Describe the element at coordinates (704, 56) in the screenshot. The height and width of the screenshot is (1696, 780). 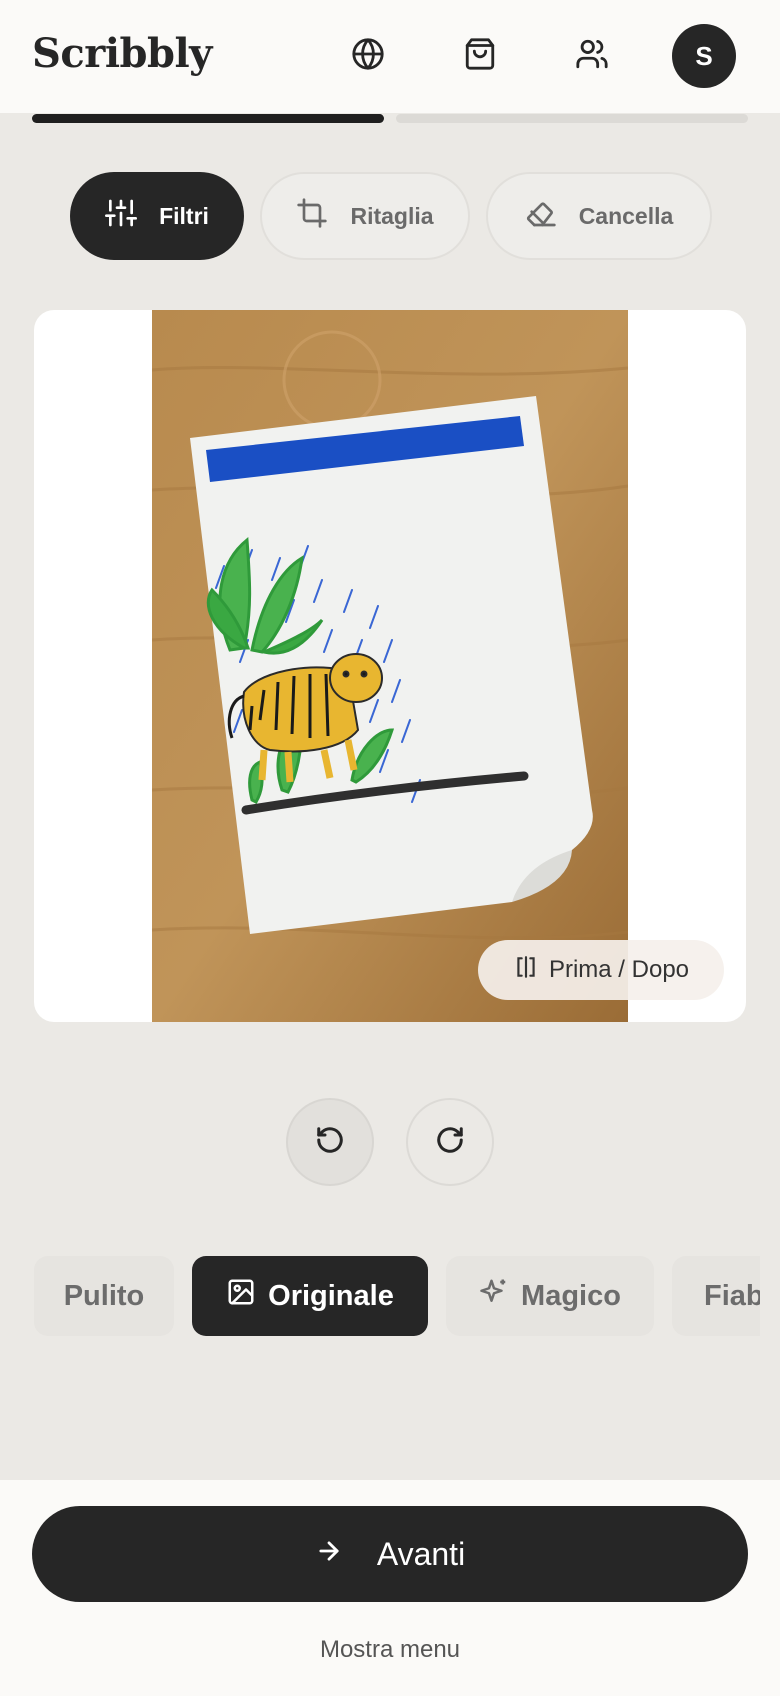
I see `user-avatar: S` at that location.